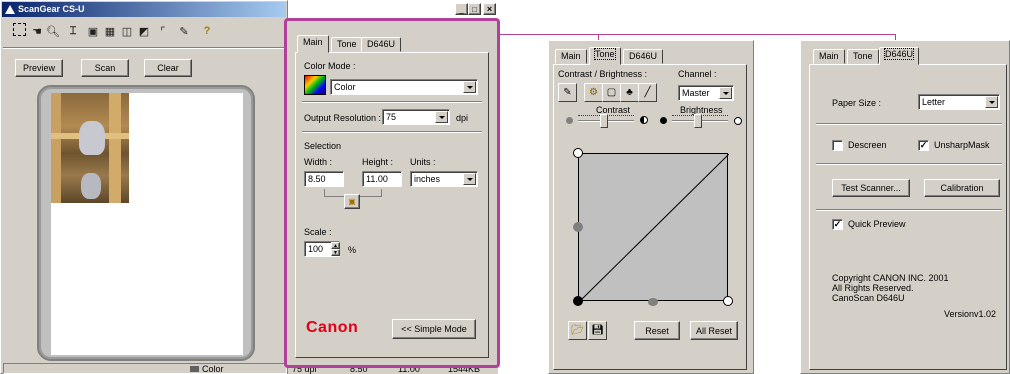 Image resolution: width=1010 pixels, height=374 pixels. What do you see at coordinates (168, 68) in the screenshot?
I see `clear-button: Clear` at bounding box center [168, 68].